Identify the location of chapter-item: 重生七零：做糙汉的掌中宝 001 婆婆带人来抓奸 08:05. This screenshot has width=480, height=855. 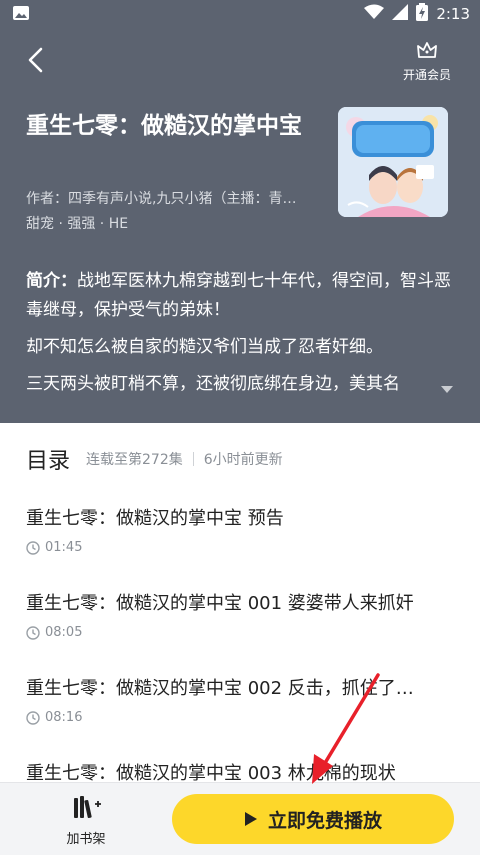
(246, 615).